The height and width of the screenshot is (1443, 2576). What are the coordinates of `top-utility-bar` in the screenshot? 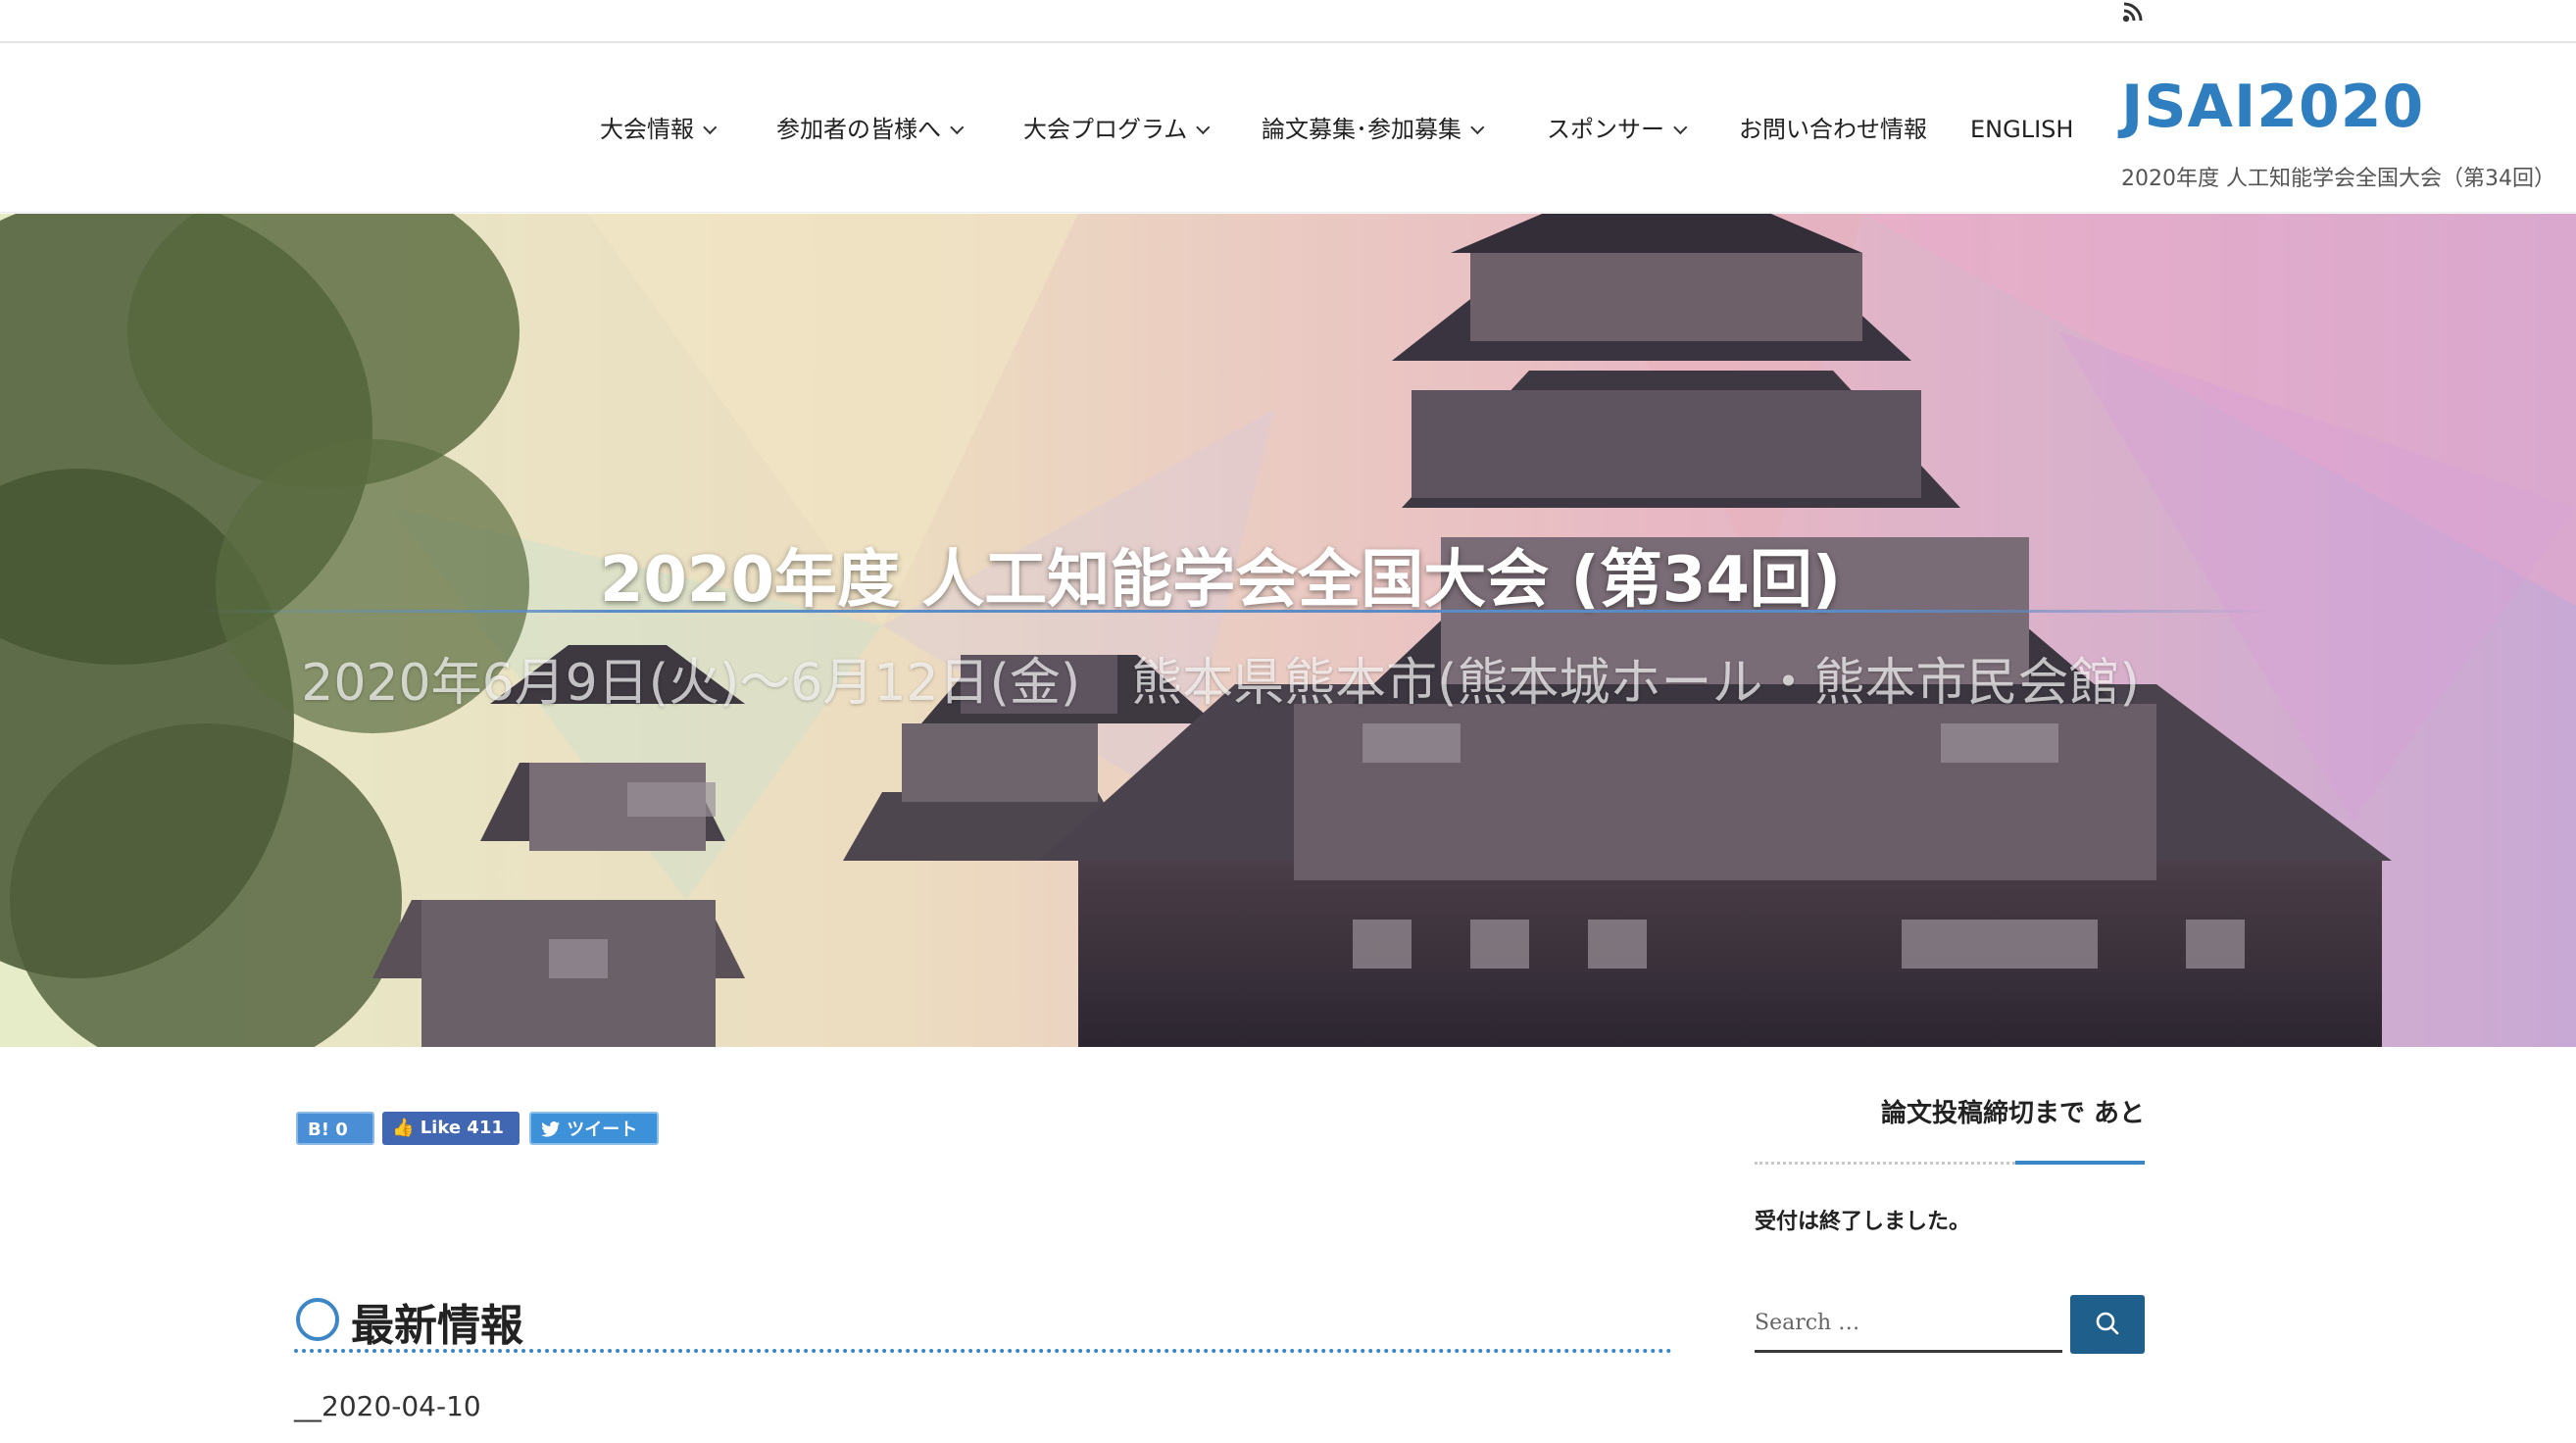 It's located at (1288, 21).